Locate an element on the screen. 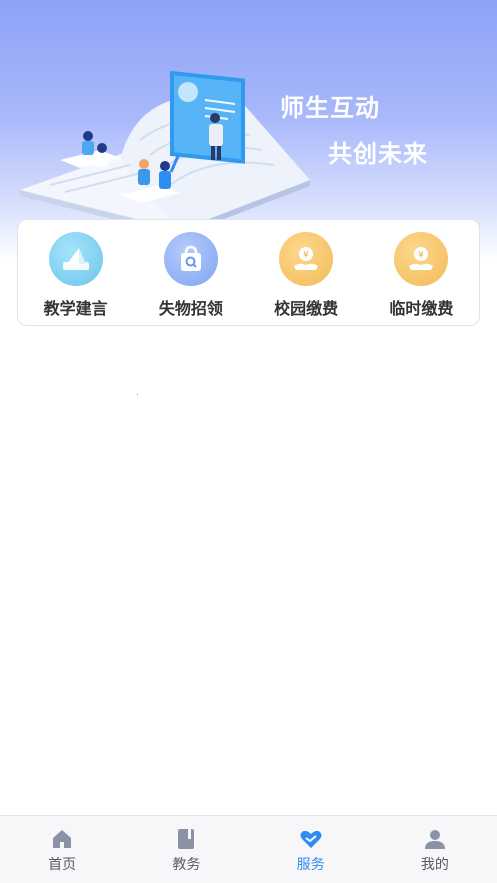 This screenshot has width=497, height=883. paper-plane-icon is located at coordinates (75, 259).